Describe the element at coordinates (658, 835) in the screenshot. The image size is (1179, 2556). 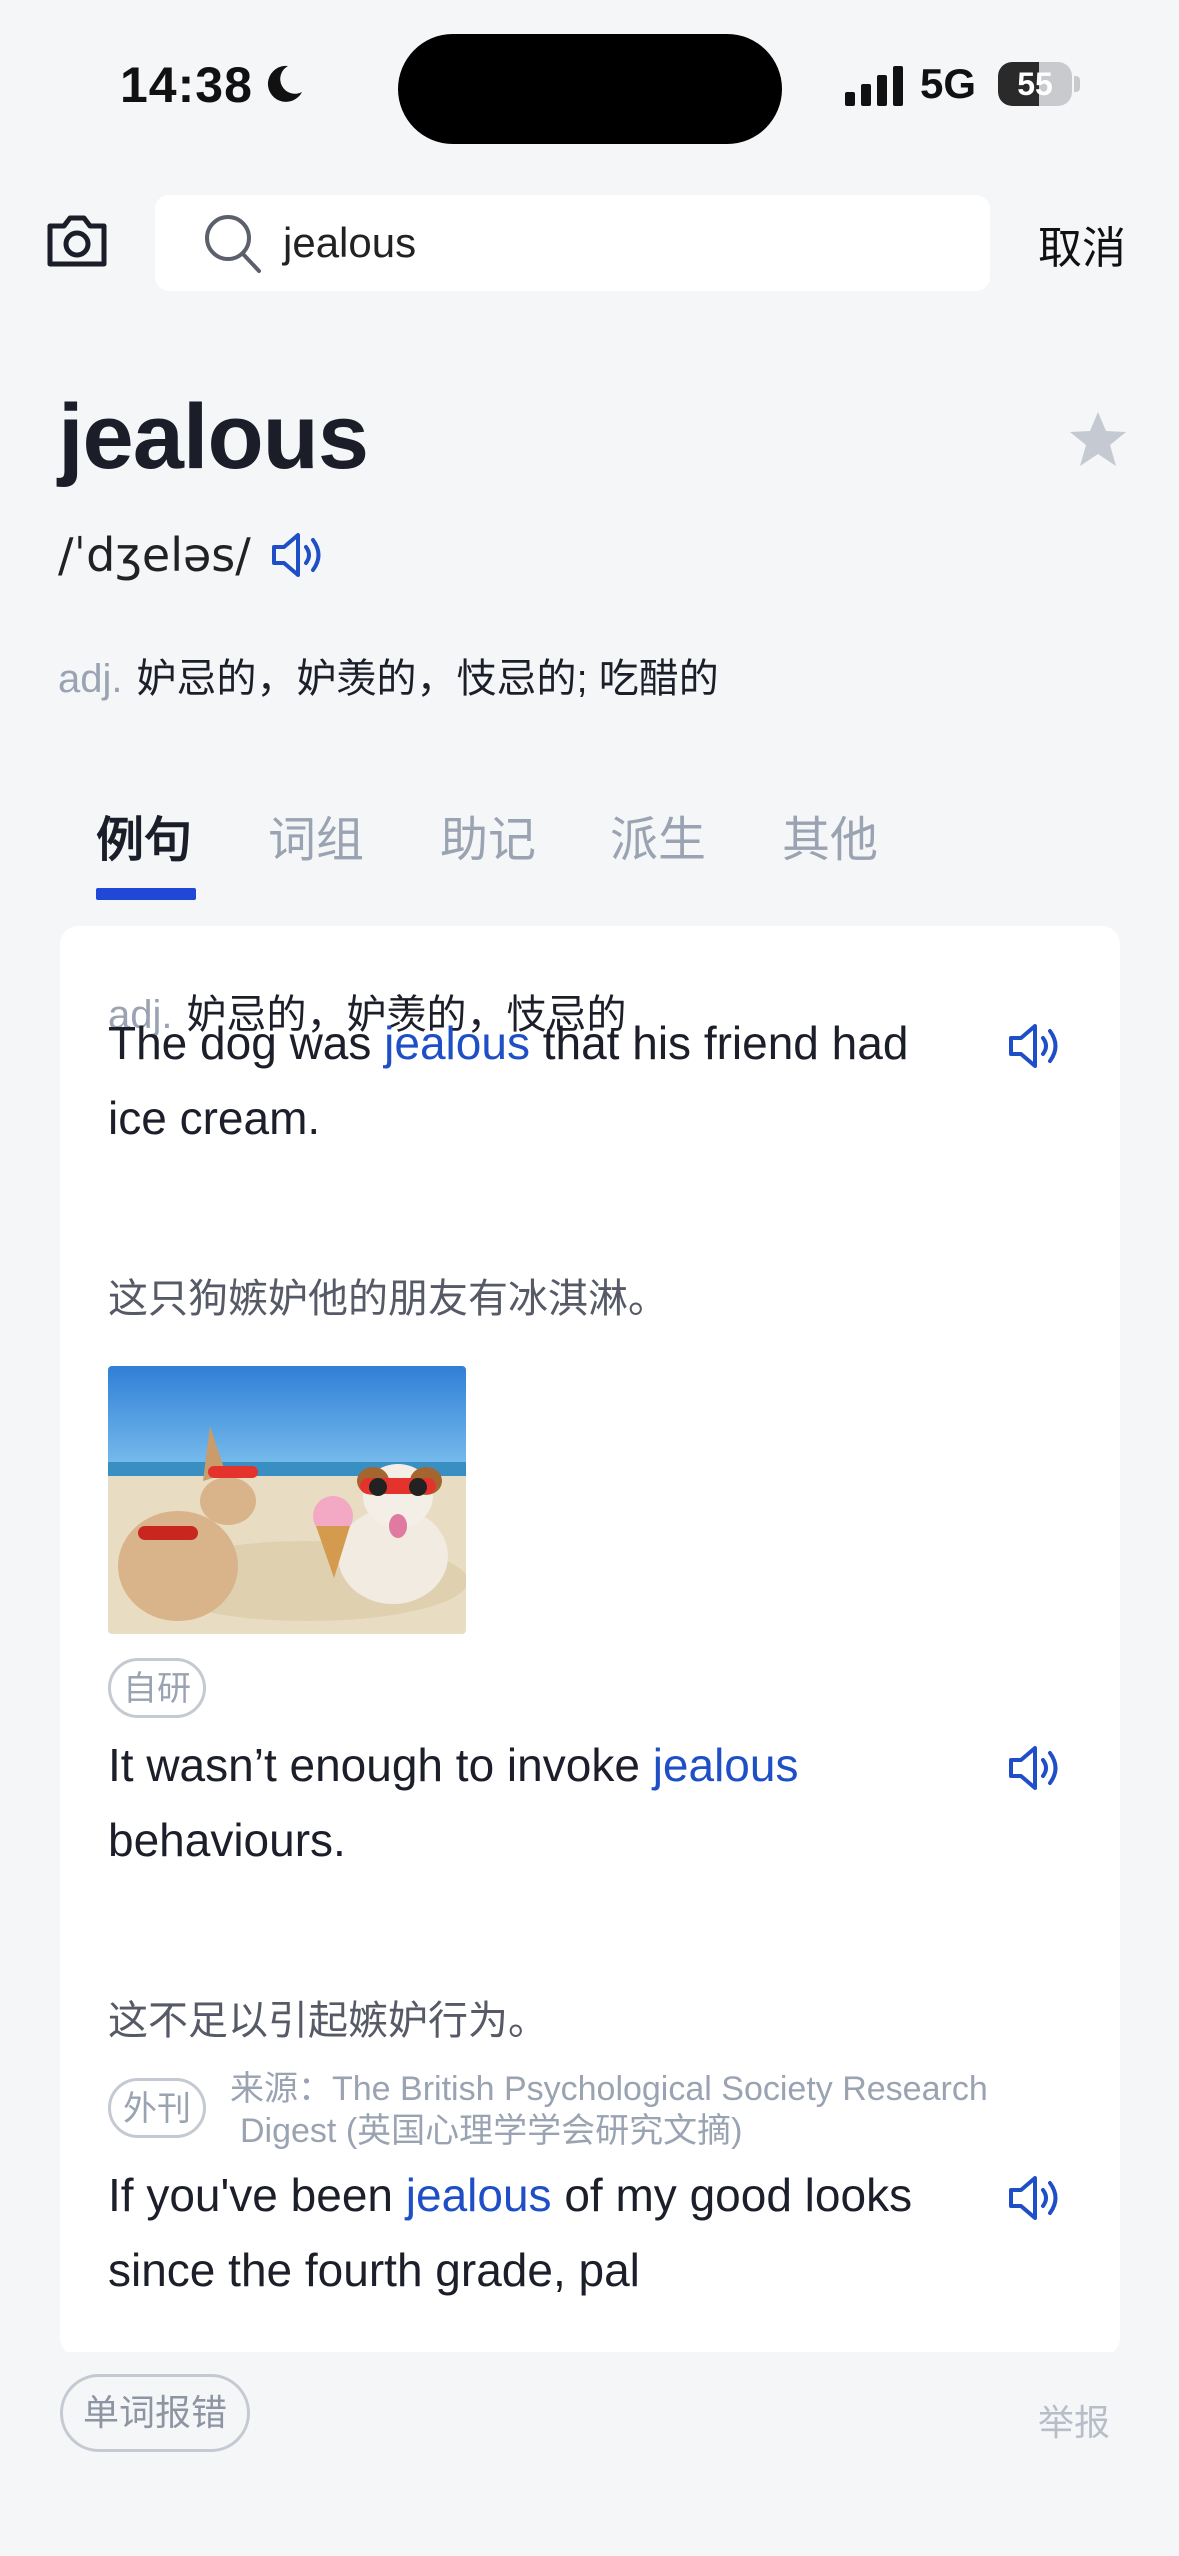
I see `tab-derivatives: 派生` at that location.